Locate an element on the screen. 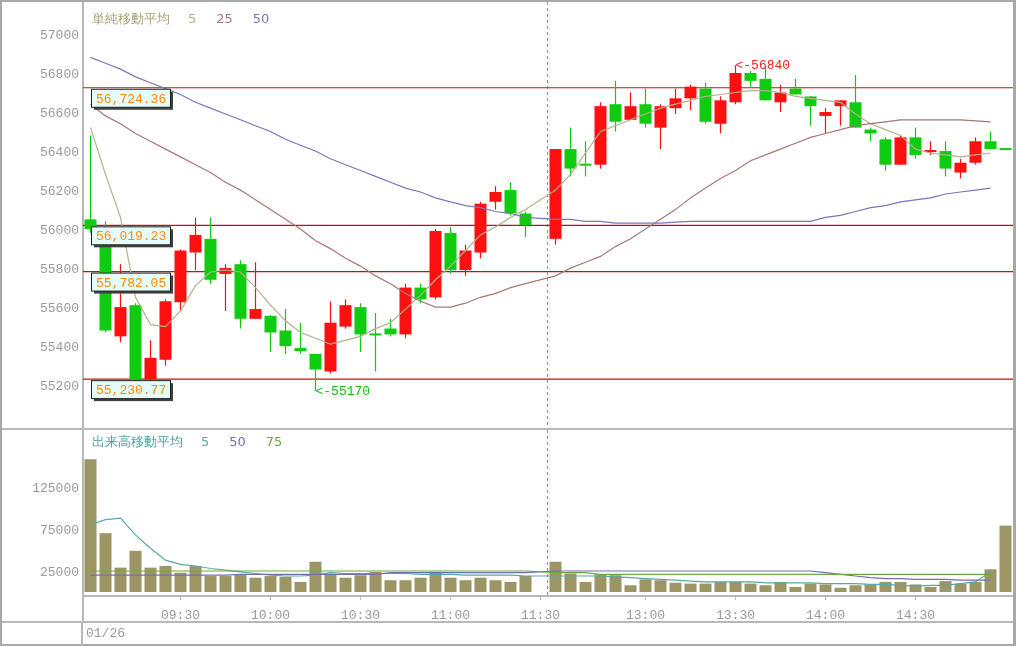 This screenshot has height=646, width=1017. axis-tick-label: 56000 is located at coordinates (59, 231).